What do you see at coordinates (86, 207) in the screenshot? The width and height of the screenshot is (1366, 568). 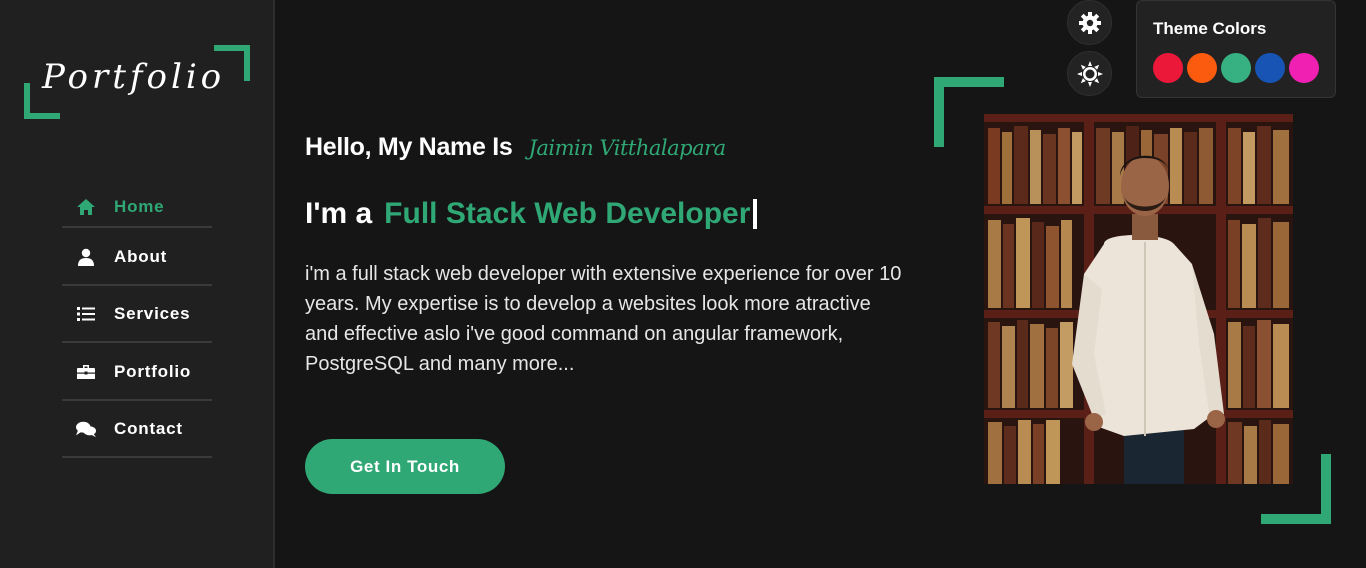 I see `home-icon` at bounding box center [86, 207].